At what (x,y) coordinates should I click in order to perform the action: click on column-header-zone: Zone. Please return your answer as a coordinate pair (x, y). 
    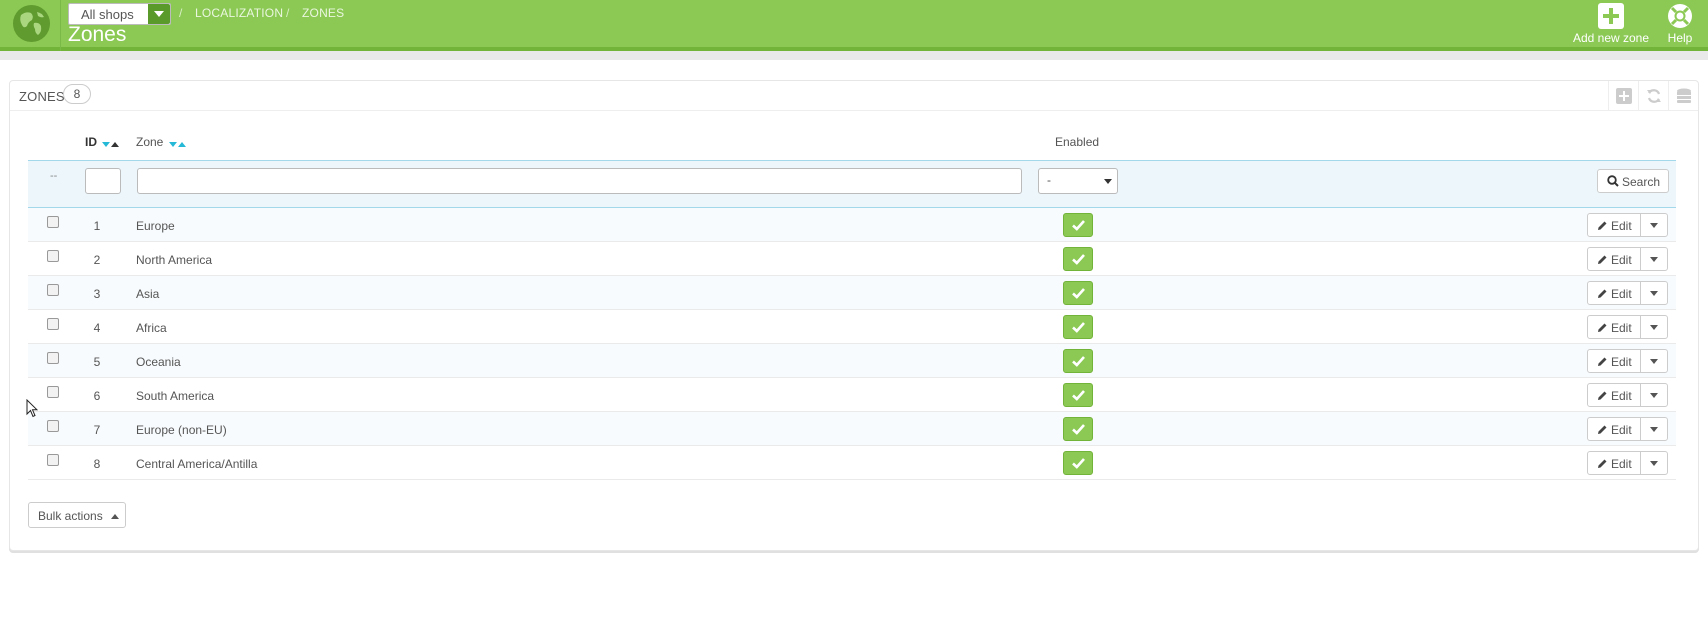
    Looking at the image, I should click on (161, 142).